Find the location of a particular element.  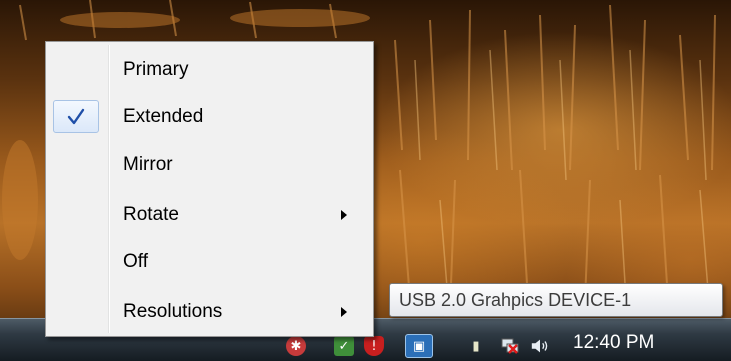

menu-item-label: Rotate is located at coordinates (151, 214).